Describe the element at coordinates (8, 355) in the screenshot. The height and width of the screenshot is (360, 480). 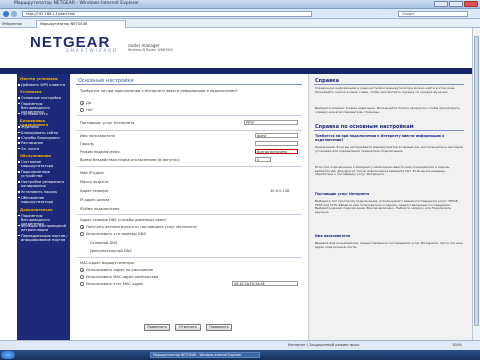
I see `start-button` at that location.